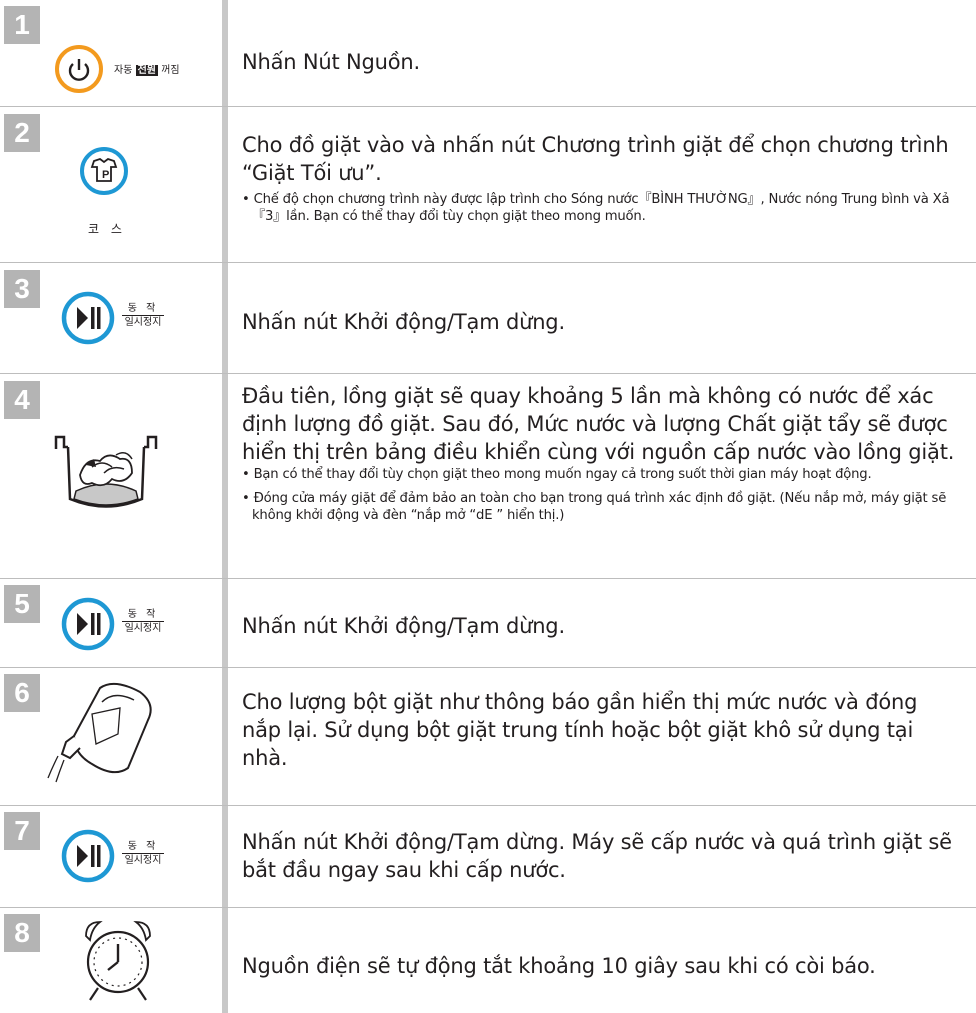 The image size is (976, 1013). I want to click on step-number: 8, so click(22, 933).